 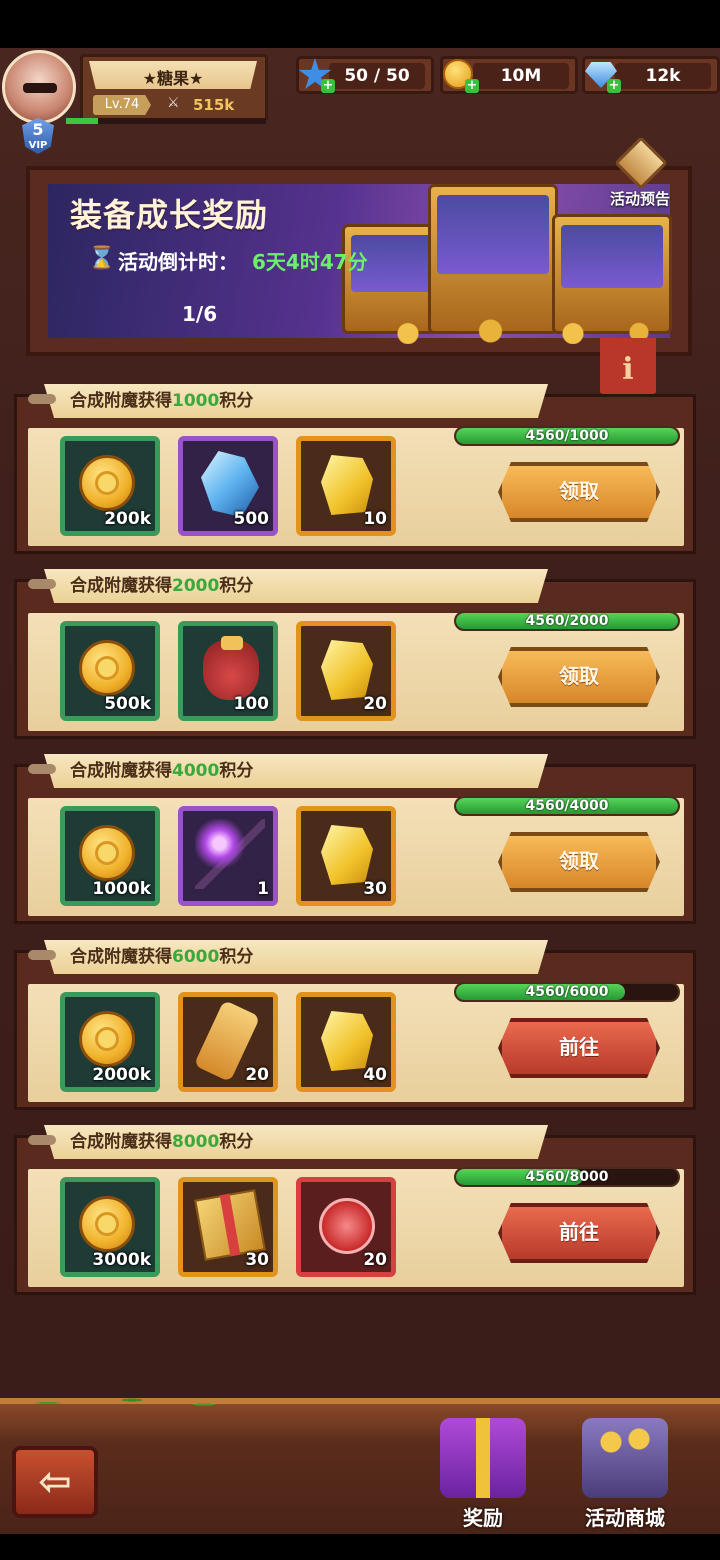 What do you see at coordinates (567, 1177) in the screenshot?
I see `progress-text: 4560/8000` at bounding box center [567, 1177].